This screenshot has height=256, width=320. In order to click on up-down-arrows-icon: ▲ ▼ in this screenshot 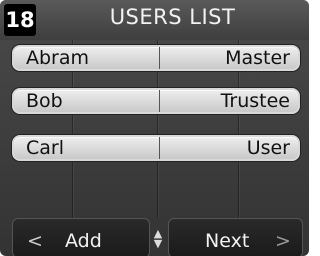, I will do `click(158, 239)`.